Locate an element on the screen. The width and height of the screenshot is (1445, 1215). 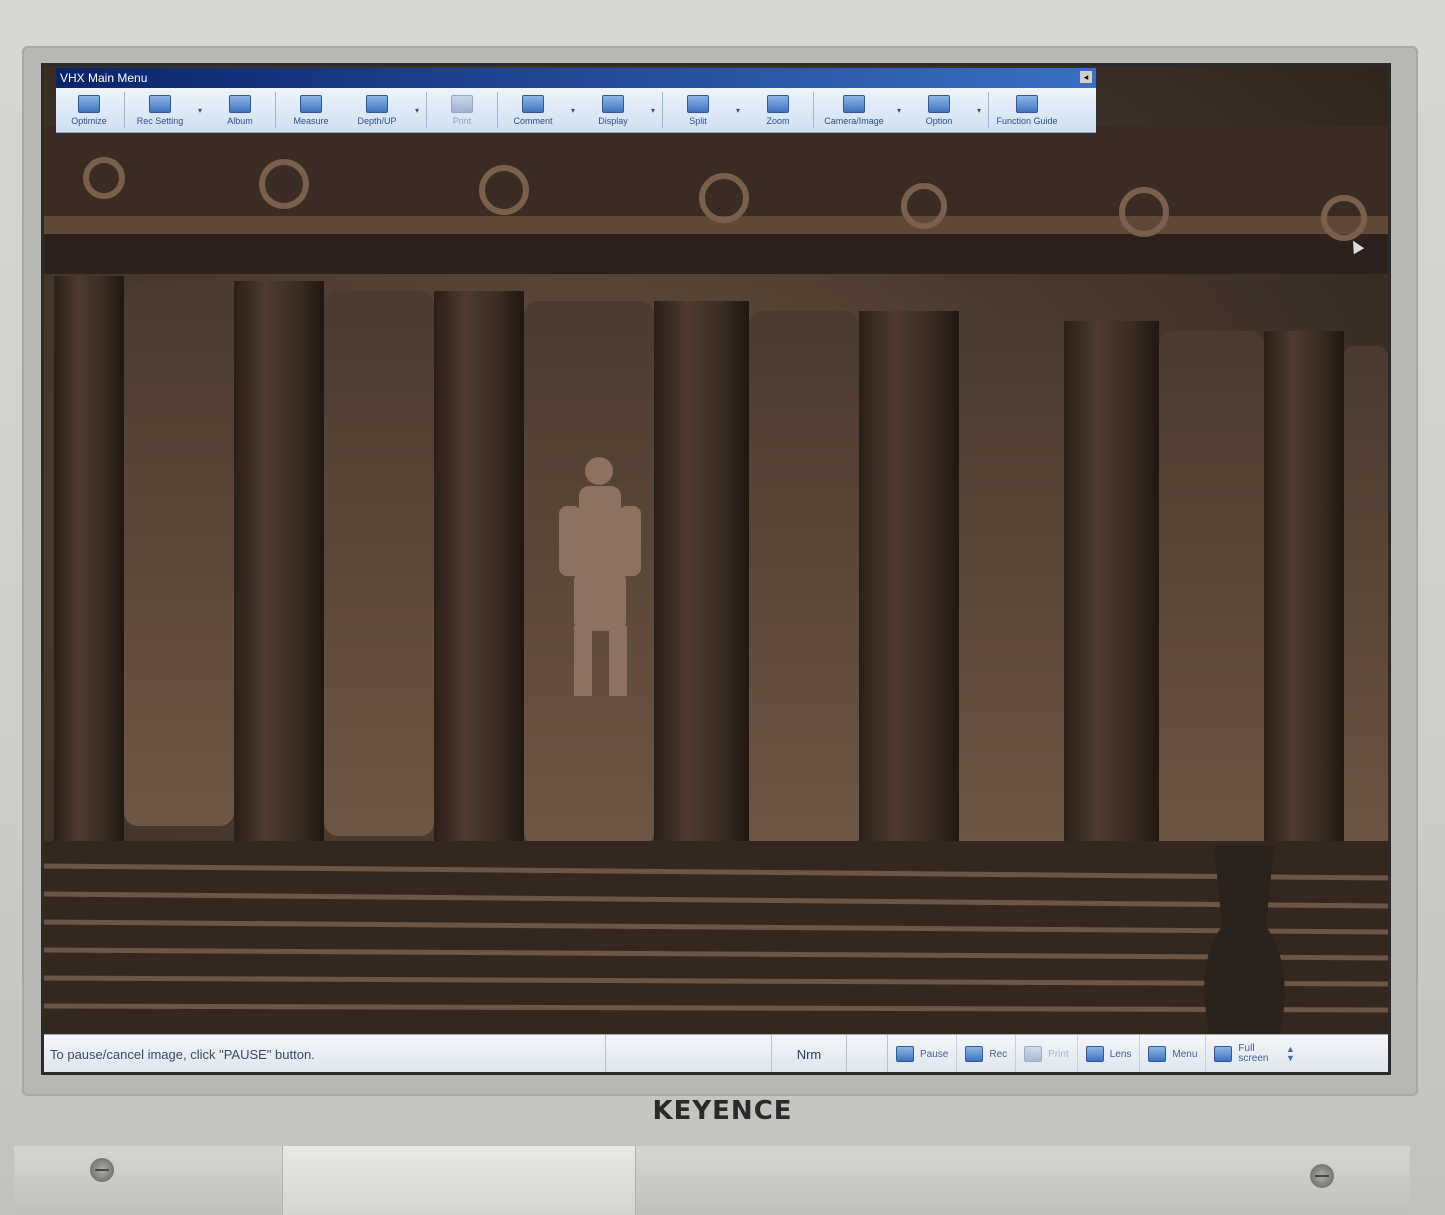
full-screen-button: Full screen is located at coordinates (1243, 1053).